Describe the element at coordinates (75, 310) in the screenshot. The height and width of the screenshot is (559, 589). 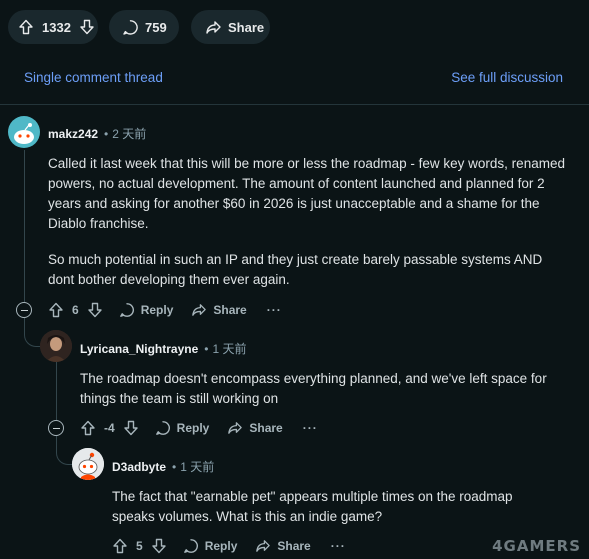
I see `comment-score: 6` at that location.